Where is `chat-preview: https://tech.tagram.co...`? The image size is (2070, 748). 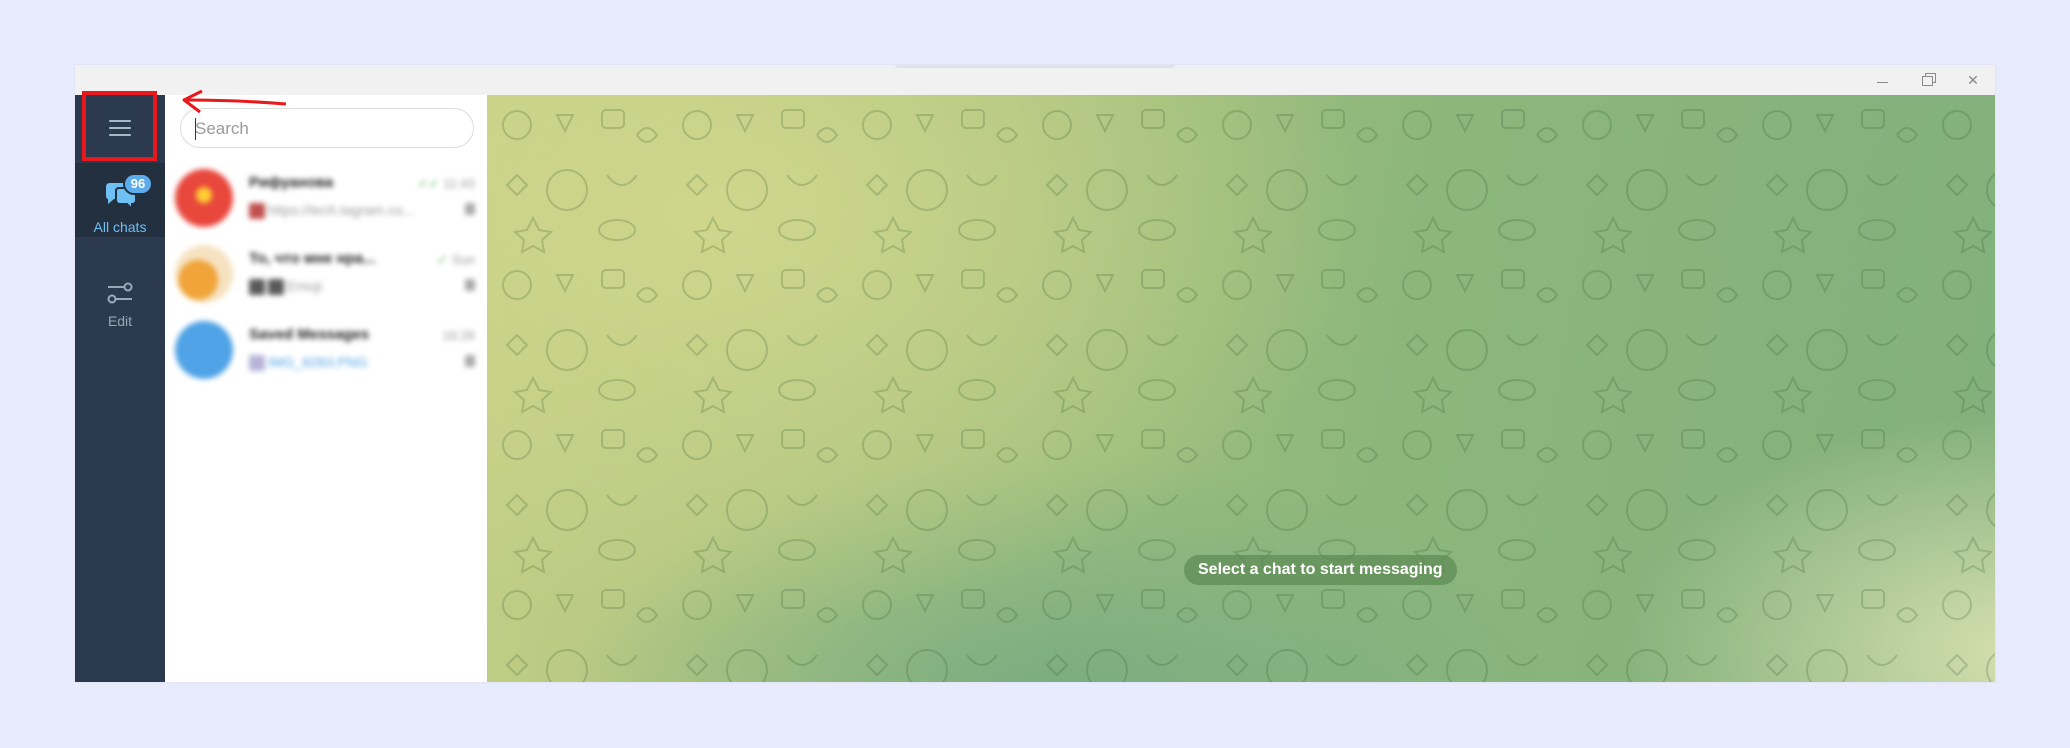
chat-preview: https://tech.tagram.co... is located at coordinates (344, 211).